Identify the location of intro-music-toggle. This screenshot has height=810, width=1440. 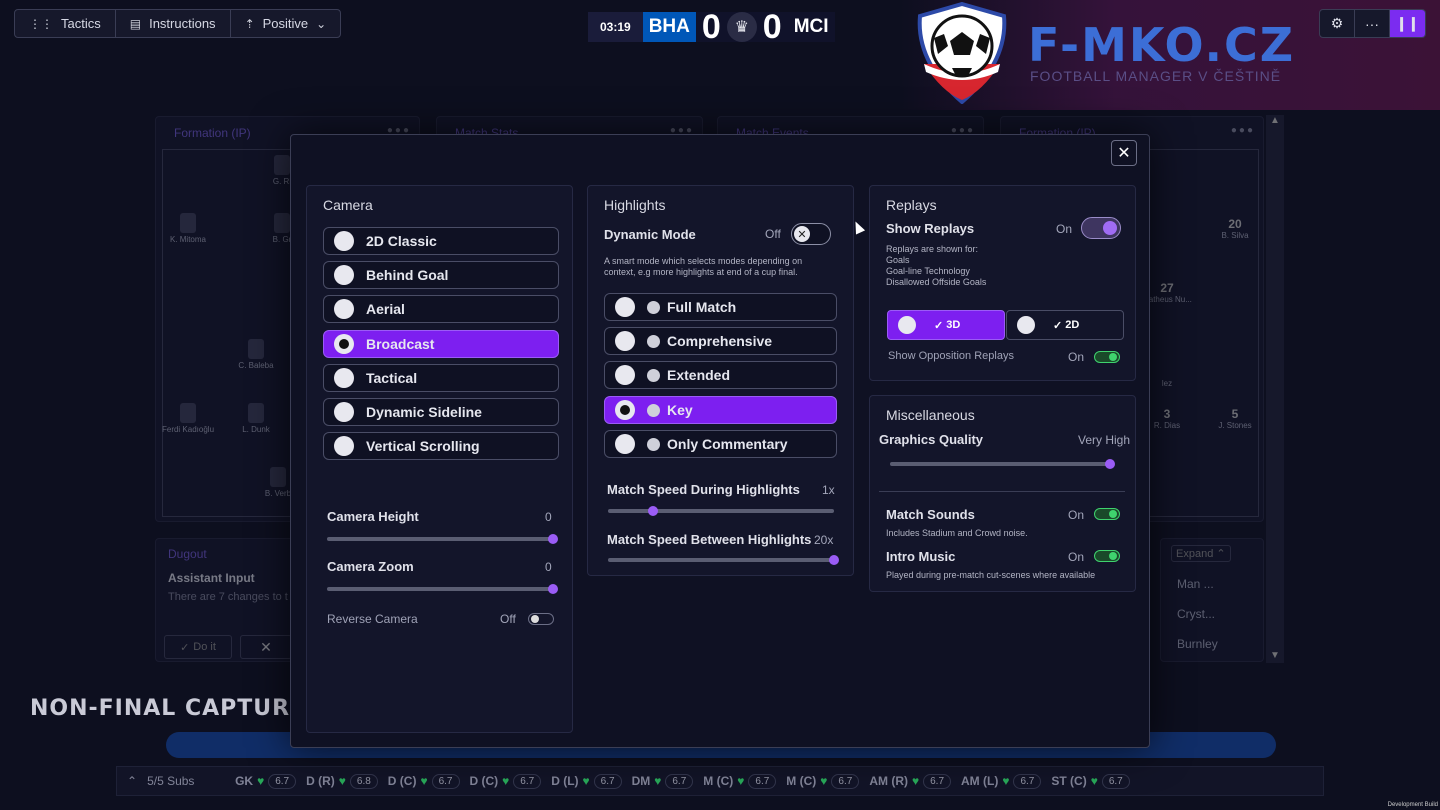
(1107, 556).